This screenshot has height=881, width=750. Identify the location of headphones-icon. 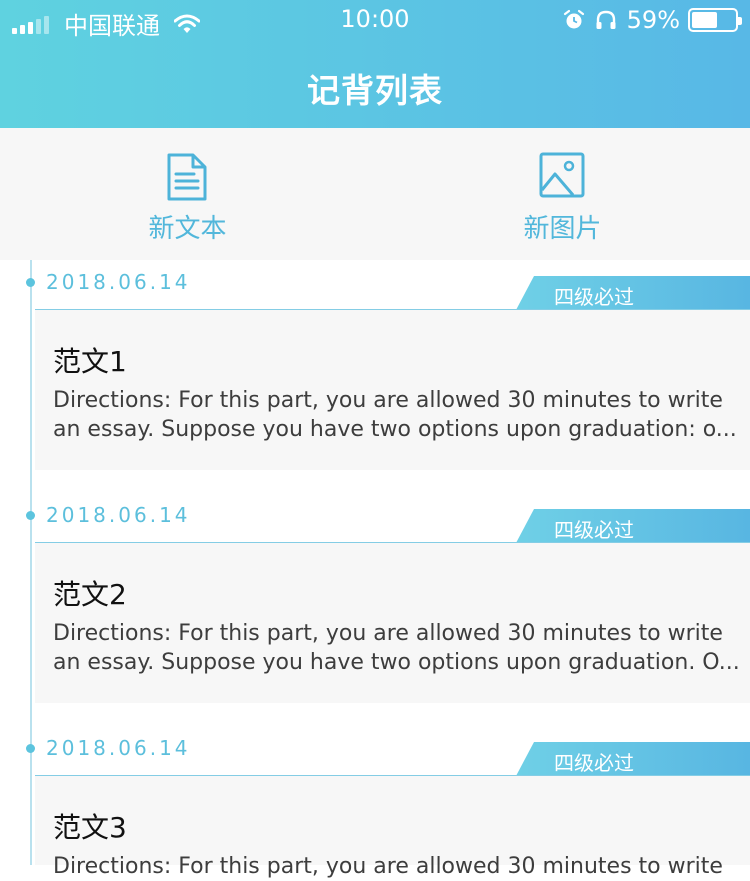
(606, 19).